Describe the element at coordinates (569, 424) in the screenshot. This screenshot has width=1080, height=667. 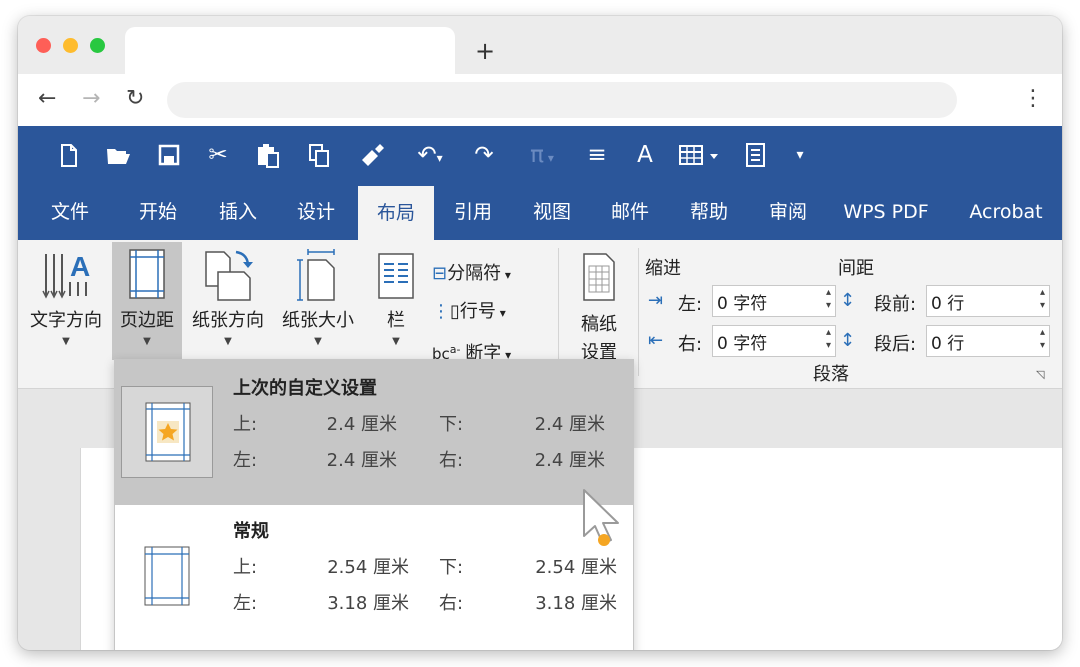
I see `bottom-value: 2.4 厘米` at that location.